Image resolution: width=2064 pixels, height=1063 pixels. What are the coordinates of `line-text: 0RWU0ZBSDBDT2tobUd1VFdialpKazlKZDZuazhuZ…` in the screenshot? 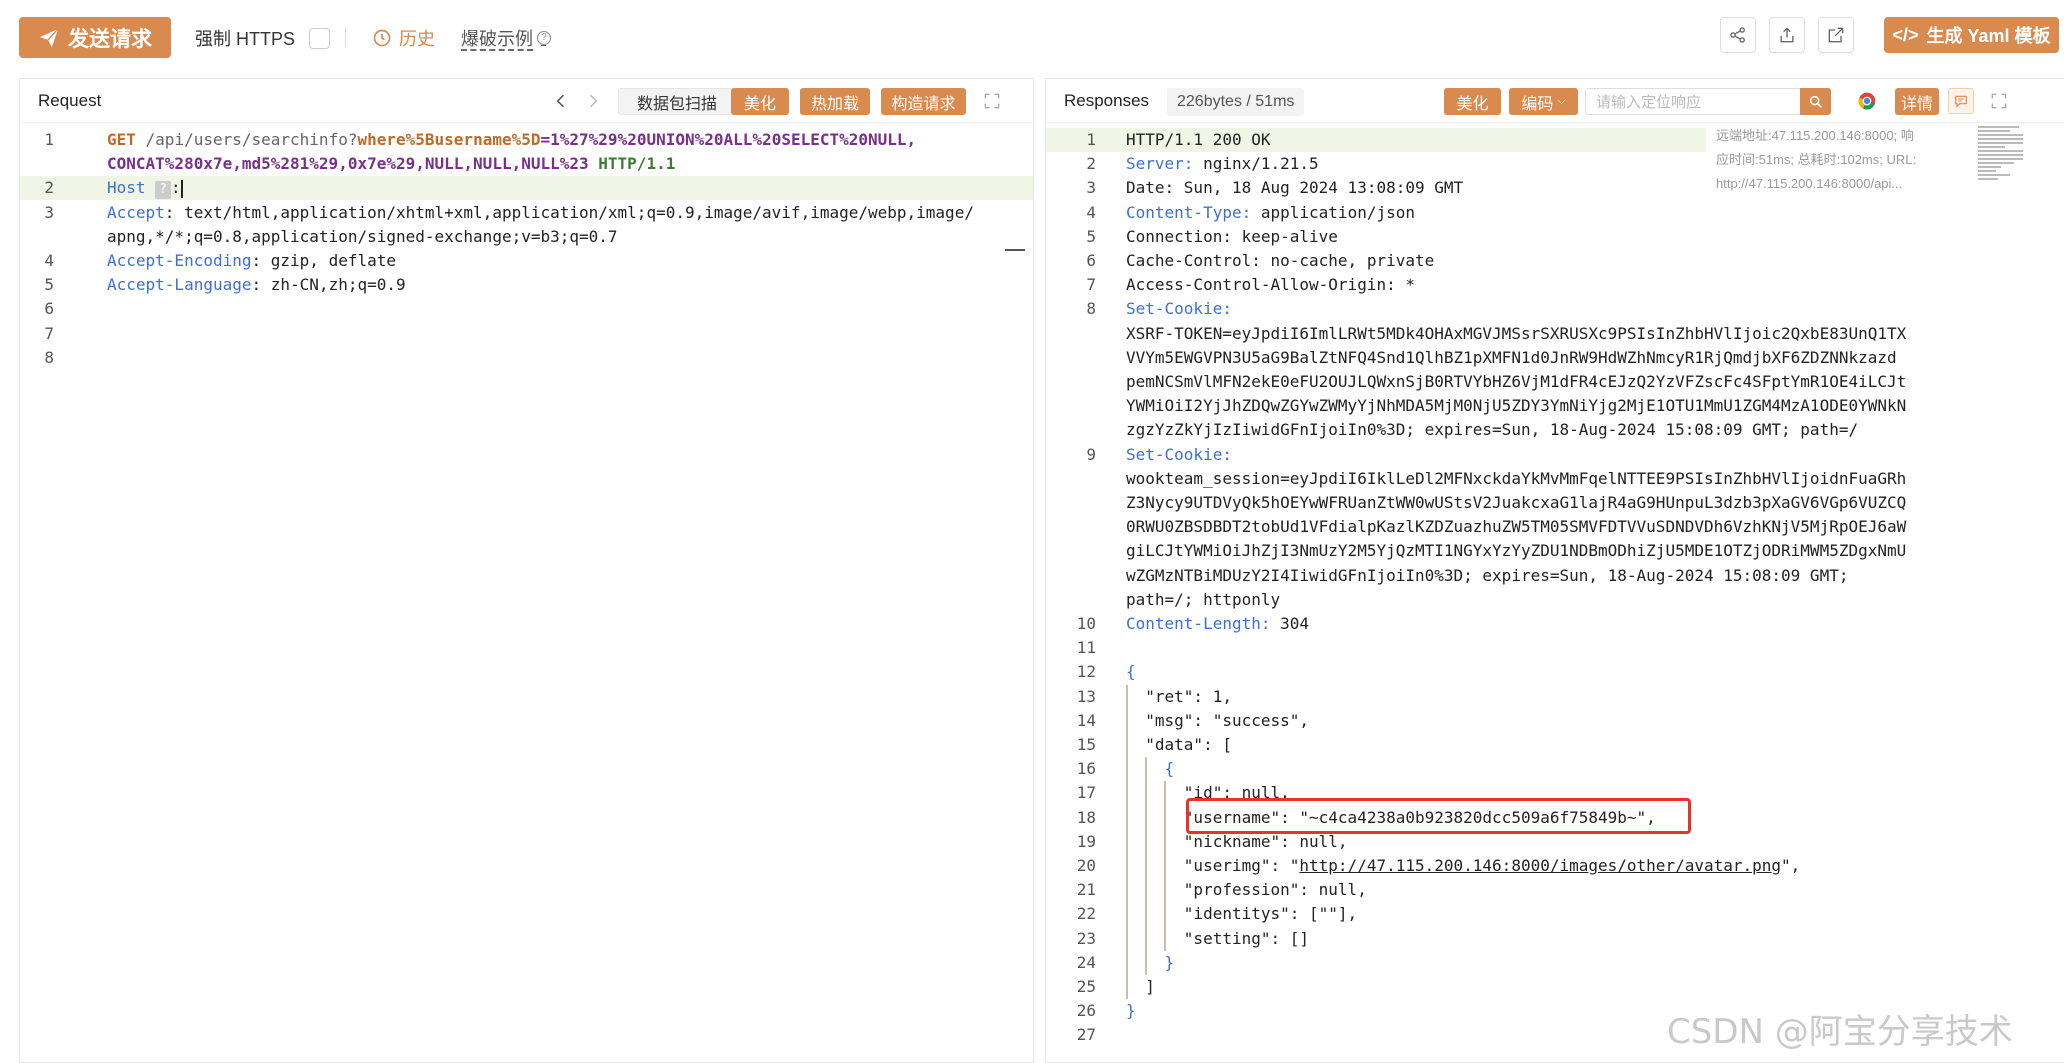 It's located at (1516, 527).